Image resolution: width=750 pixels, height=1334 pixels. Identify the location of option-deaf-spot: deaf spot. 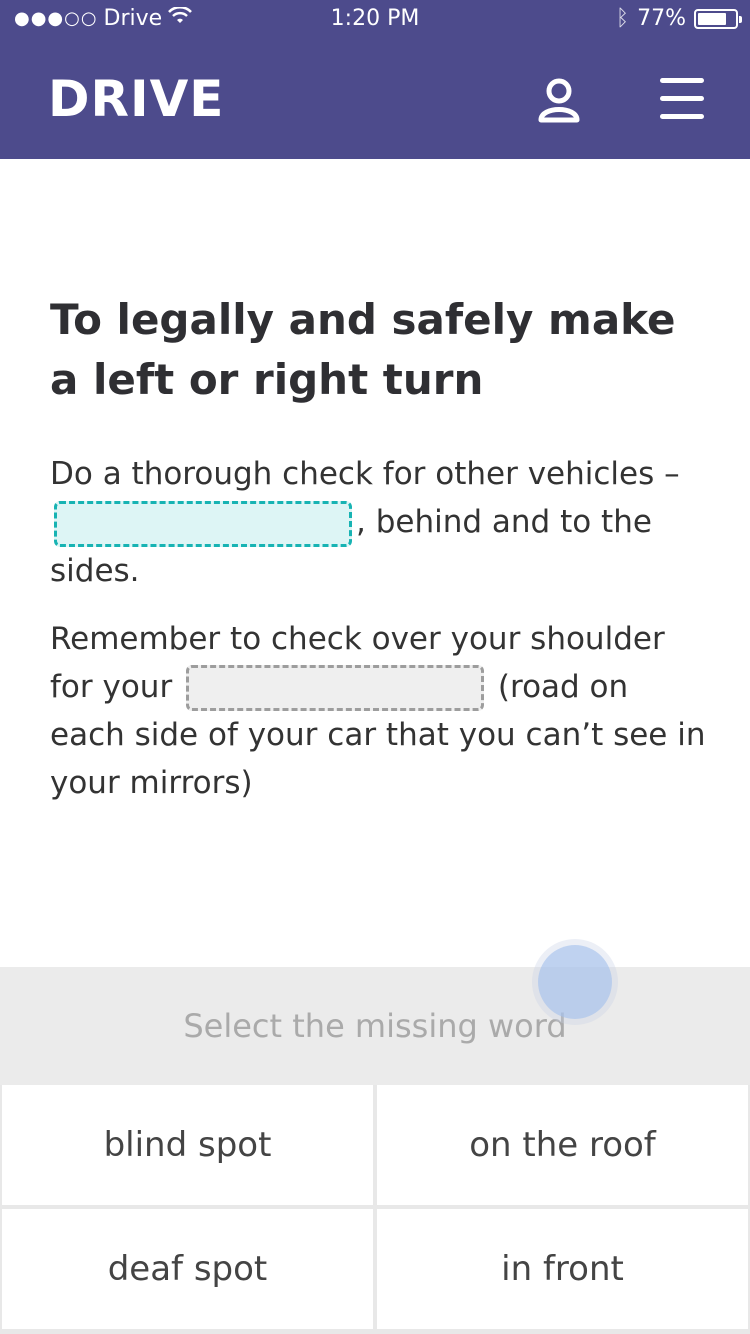
(187, 1269).